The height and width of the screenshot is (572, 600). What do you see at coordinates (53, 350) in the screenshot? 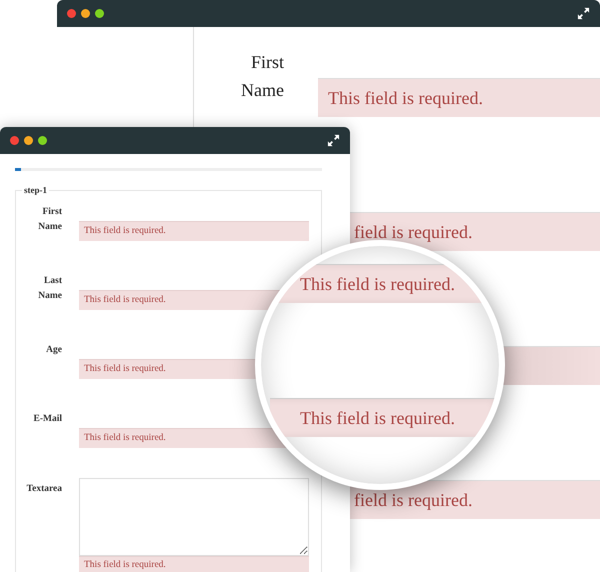
I see `field-label: Age` at bounding box center [53, 350].